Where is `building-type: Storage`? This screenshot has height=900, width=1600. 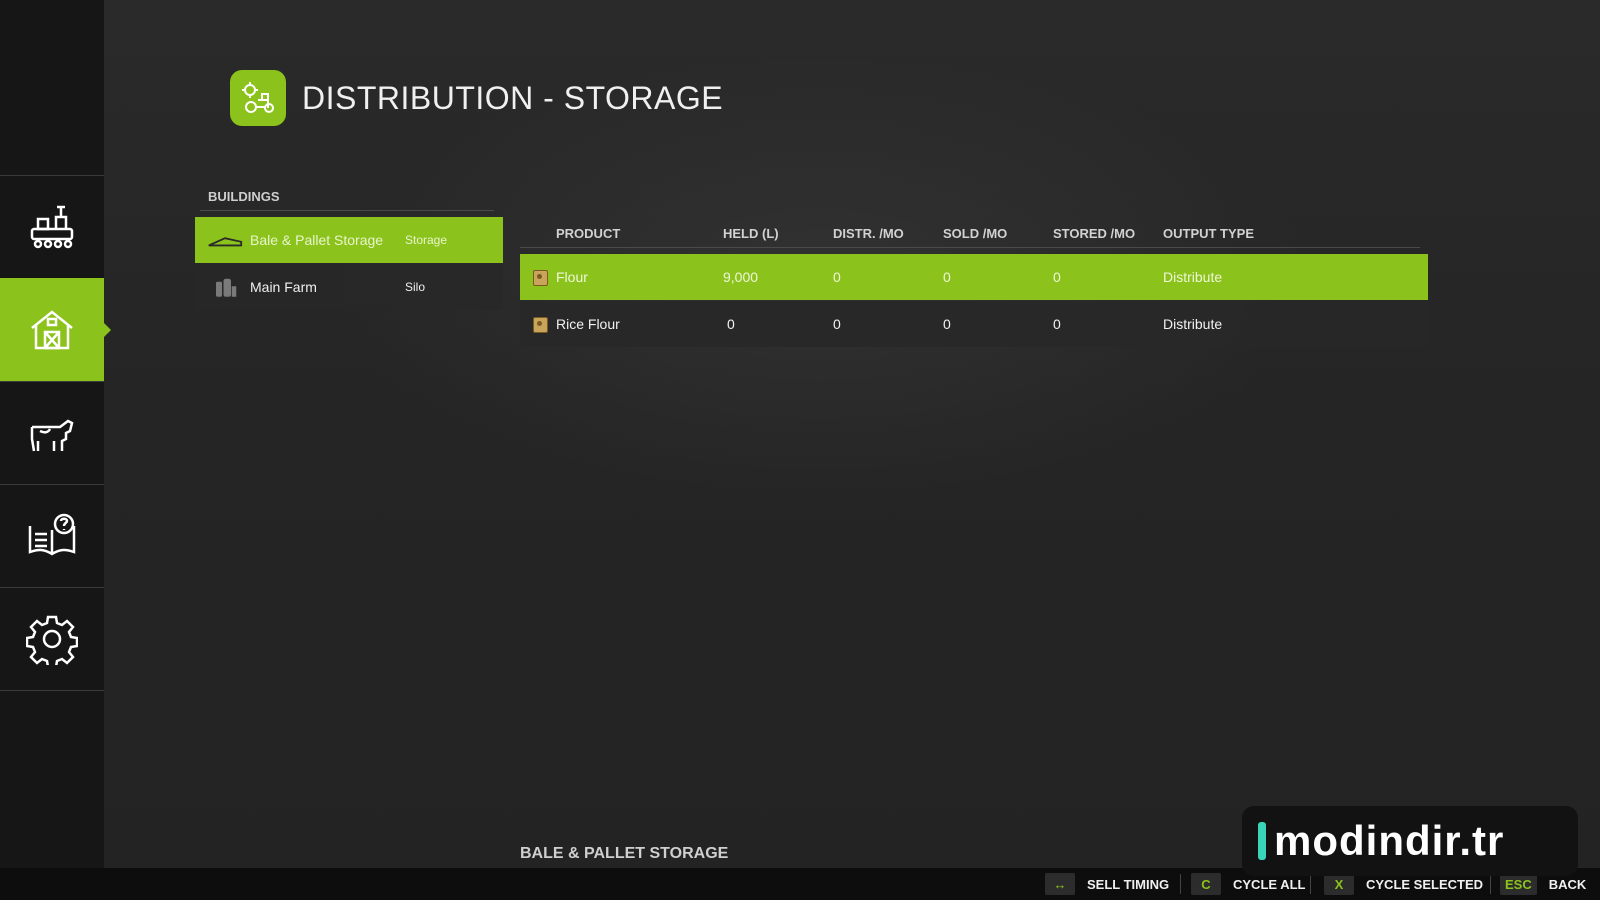
building-type: Storage is located at coordinates (426, 240).